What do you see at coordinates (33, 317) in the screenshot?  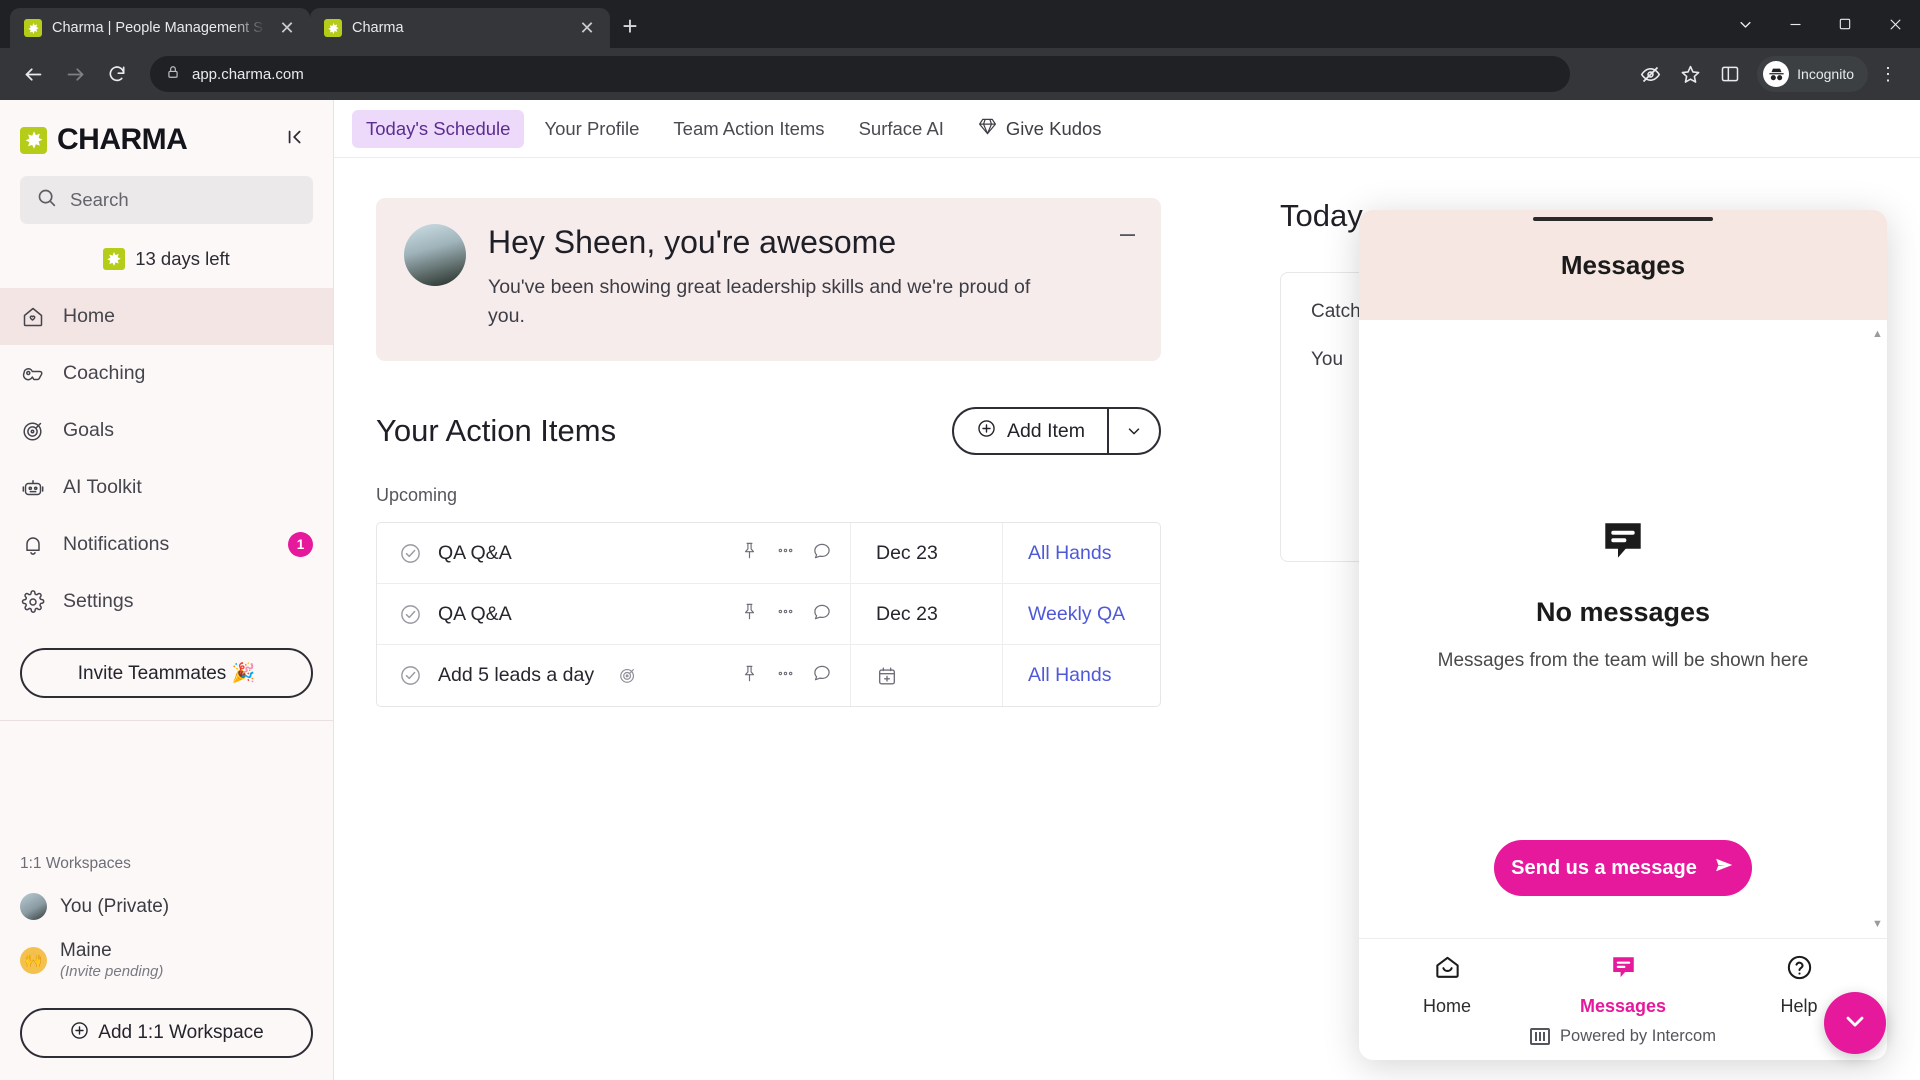 I see `home-icon` at bounding box center [33, 317].